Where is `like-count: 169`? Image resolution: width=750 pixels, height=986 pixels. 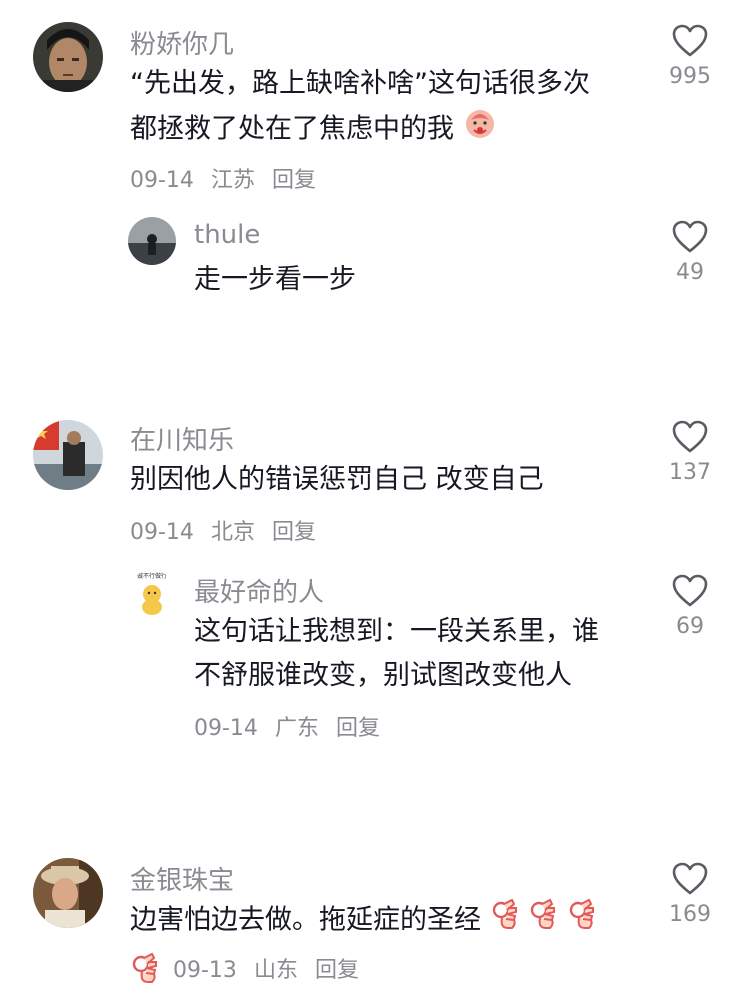
like-count: 169 is located at coordinates (690, 914).